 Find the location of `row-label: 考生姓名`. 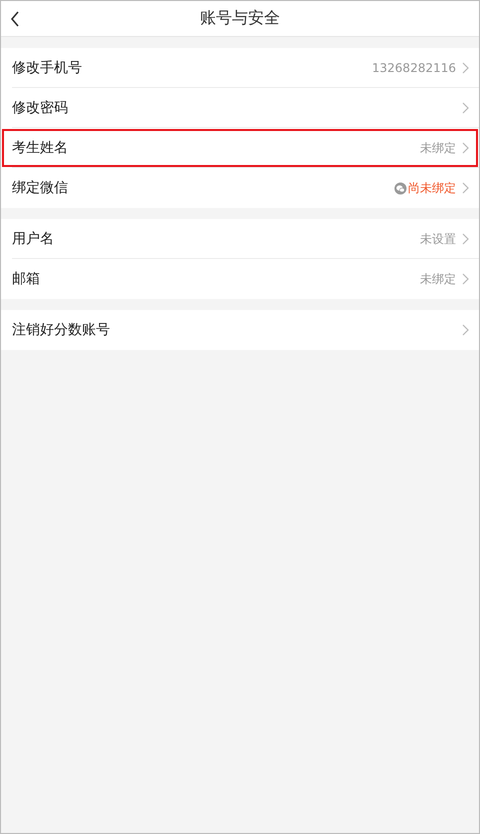

row-label: 考生姓名 is located at coordinates (40, 148).